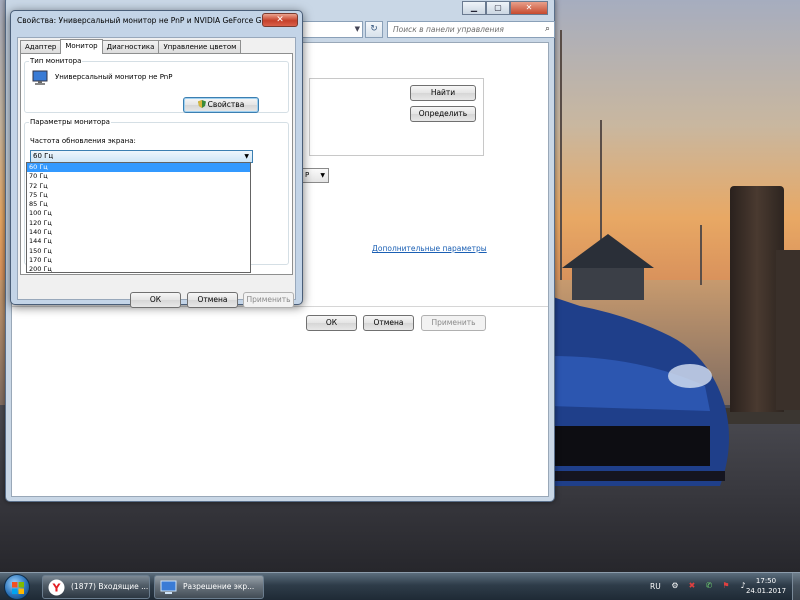  Describe the element at coordinates (766, 581) in the screenshot. I see `clock-time: 17:50` at that location.